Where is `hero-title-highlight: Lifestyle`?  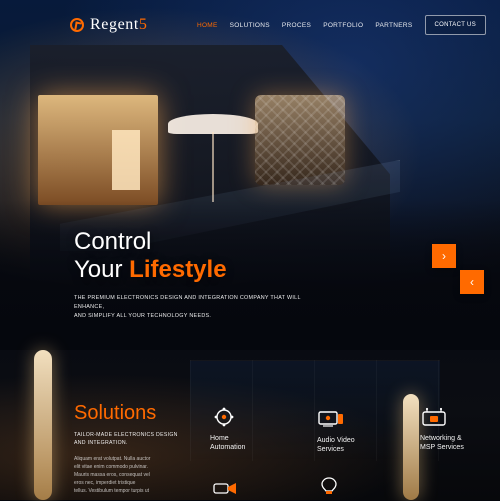 hero-title-highlight: Lifestyle is located at coordinates (178, 269).